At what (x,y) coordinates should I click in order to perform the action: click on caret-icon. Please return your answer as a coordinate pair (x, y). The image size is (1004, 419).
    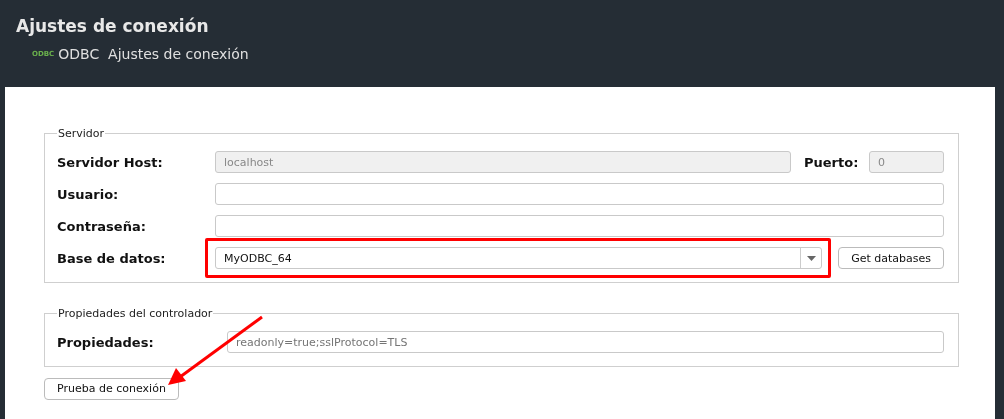
    Looking at the image, I should click on (811, 258).